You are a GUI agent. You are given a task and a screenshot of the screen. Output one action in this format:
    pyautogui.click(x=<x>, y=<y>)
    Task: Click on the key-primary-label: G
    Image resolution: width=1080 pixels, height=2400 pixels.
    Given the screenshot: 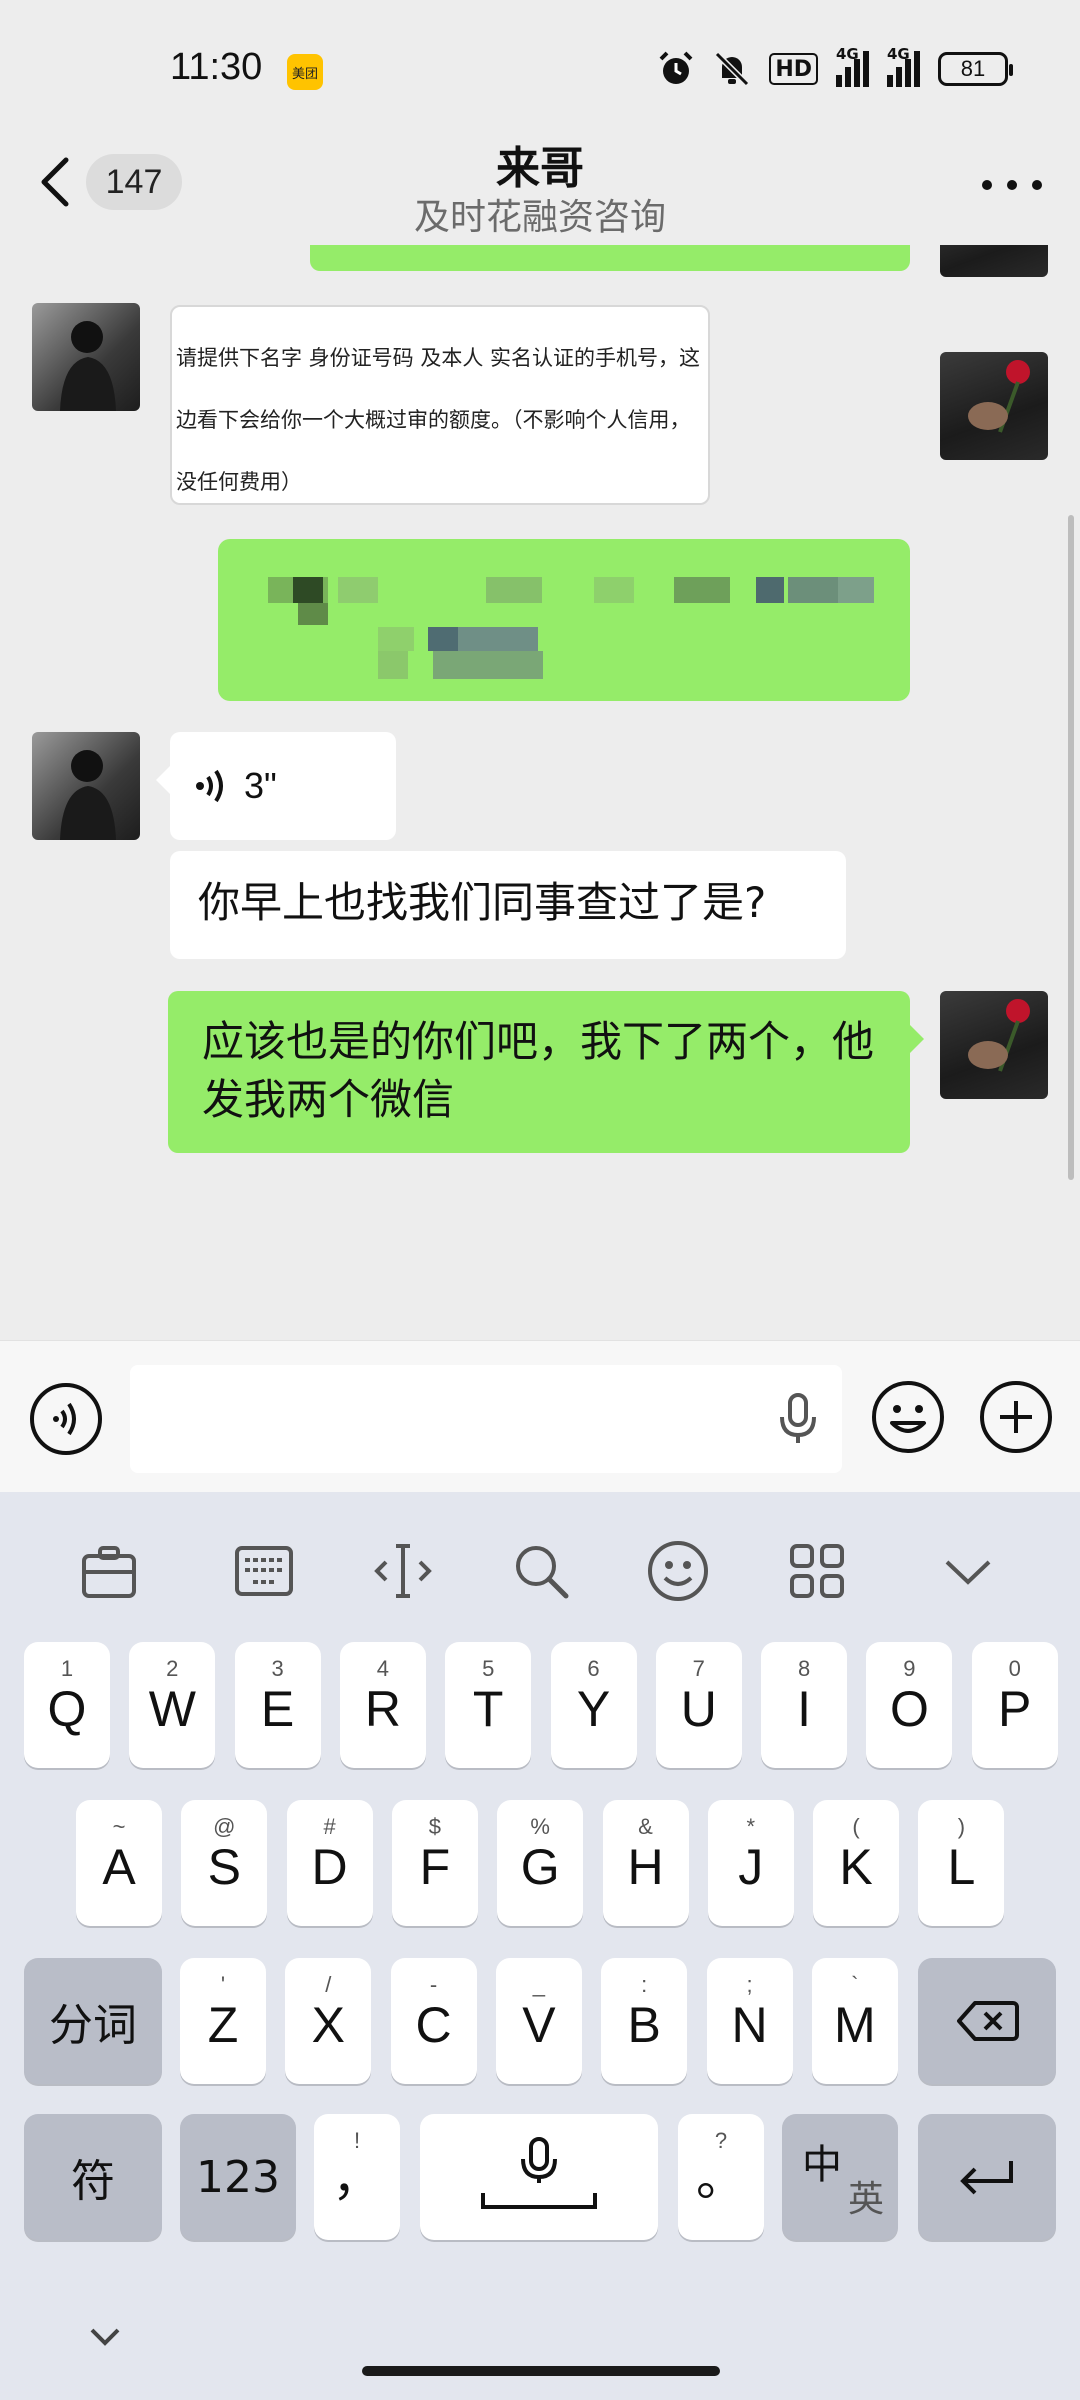 What is the action you would take?
    pyautogui.click(x=540, y=1867)
    